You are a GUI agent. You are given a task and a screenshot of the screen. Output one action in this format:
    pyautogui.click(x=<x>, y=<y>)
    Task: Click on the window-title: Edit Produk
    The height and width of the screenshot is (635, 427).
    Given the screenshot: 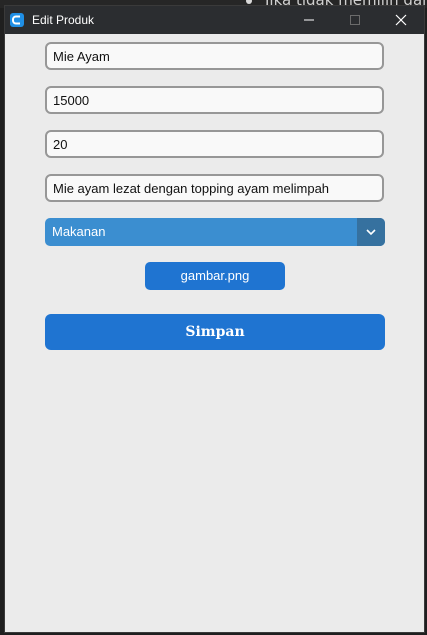 What is the action you would take?
    pyautogui.click(x=63, y=20)
    